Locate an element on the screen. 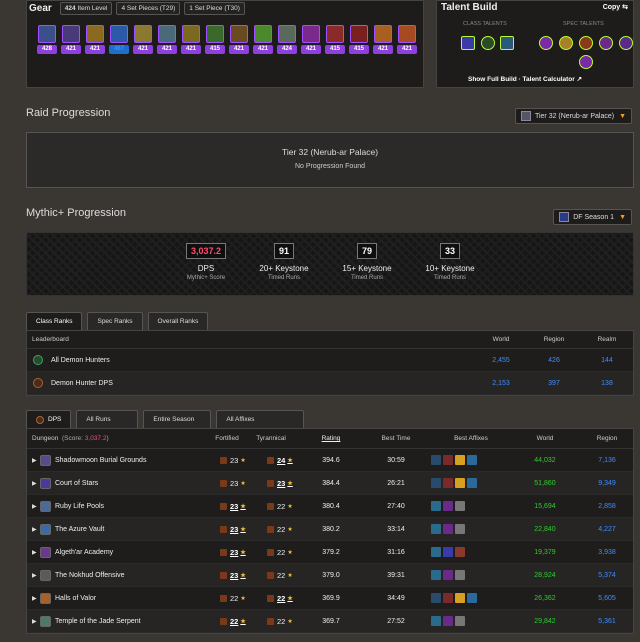  caret-down-icon: ▼ is located at coordinates (622, 116).